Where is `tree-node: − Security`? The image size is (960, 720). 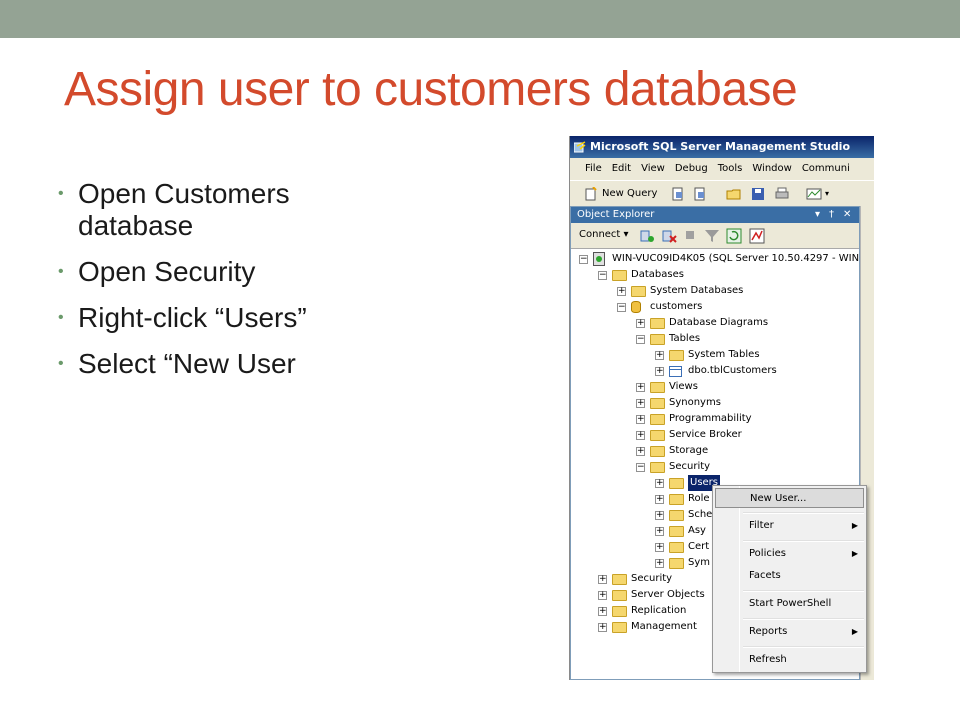
tree-node: − Security is located at coordinates (715, 467).